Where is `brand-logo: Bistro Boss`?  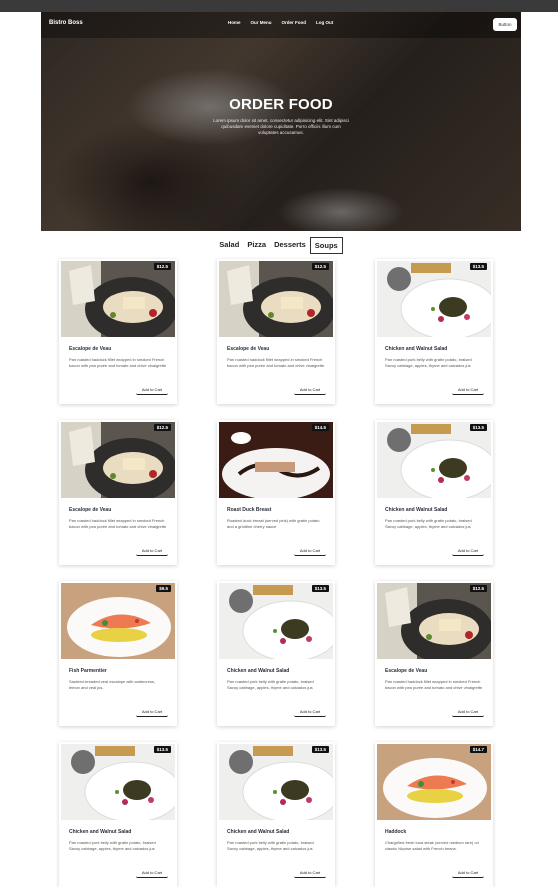 brand-logo: Bistro Boss is located at coordinates (66, 23).